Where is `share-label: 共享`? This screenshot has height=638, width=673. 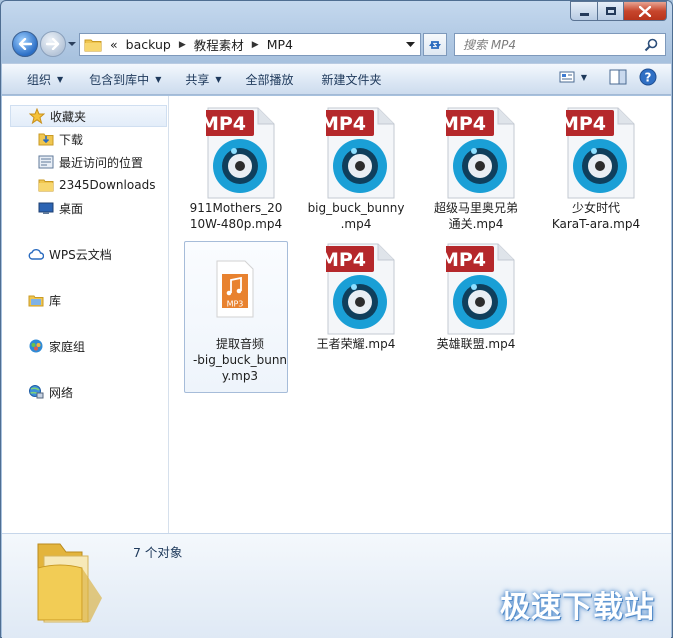
share-label: 共享 is located at coordinates (197, 79).